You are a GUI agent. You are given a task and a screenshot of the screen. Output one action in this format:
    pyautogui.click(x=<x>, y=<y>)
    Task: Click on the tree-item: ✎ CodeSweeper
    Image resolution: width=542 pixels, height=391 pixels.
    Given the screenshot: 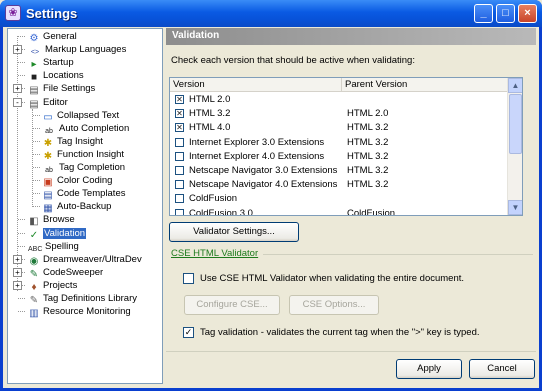 What is the action you would take?
    pyautogui.click(x=65, y=273)
    